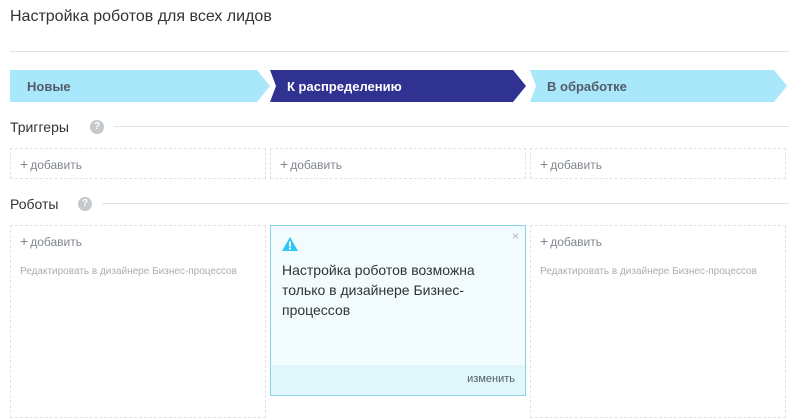 The width and height of the screenshot is (789, 418). Describe the element at coordinates (311, 164) in the screenshot. I see `add-trigger-distribution: + добавить` at that location.